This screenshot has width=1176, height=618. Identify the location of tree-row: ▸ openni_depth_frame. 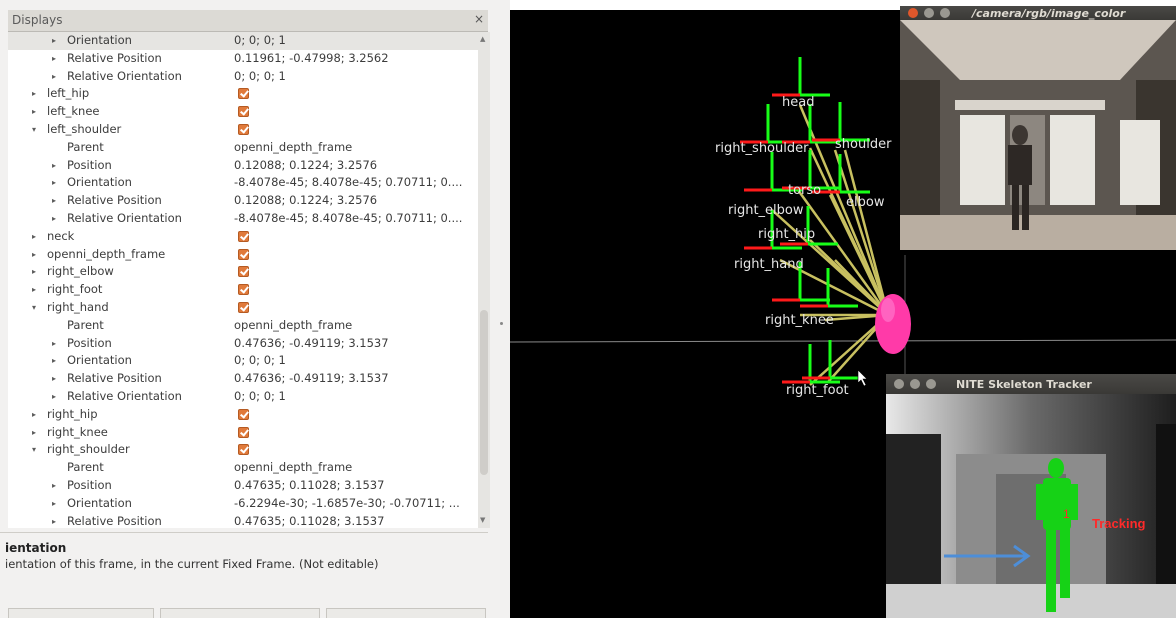
(243, 255).